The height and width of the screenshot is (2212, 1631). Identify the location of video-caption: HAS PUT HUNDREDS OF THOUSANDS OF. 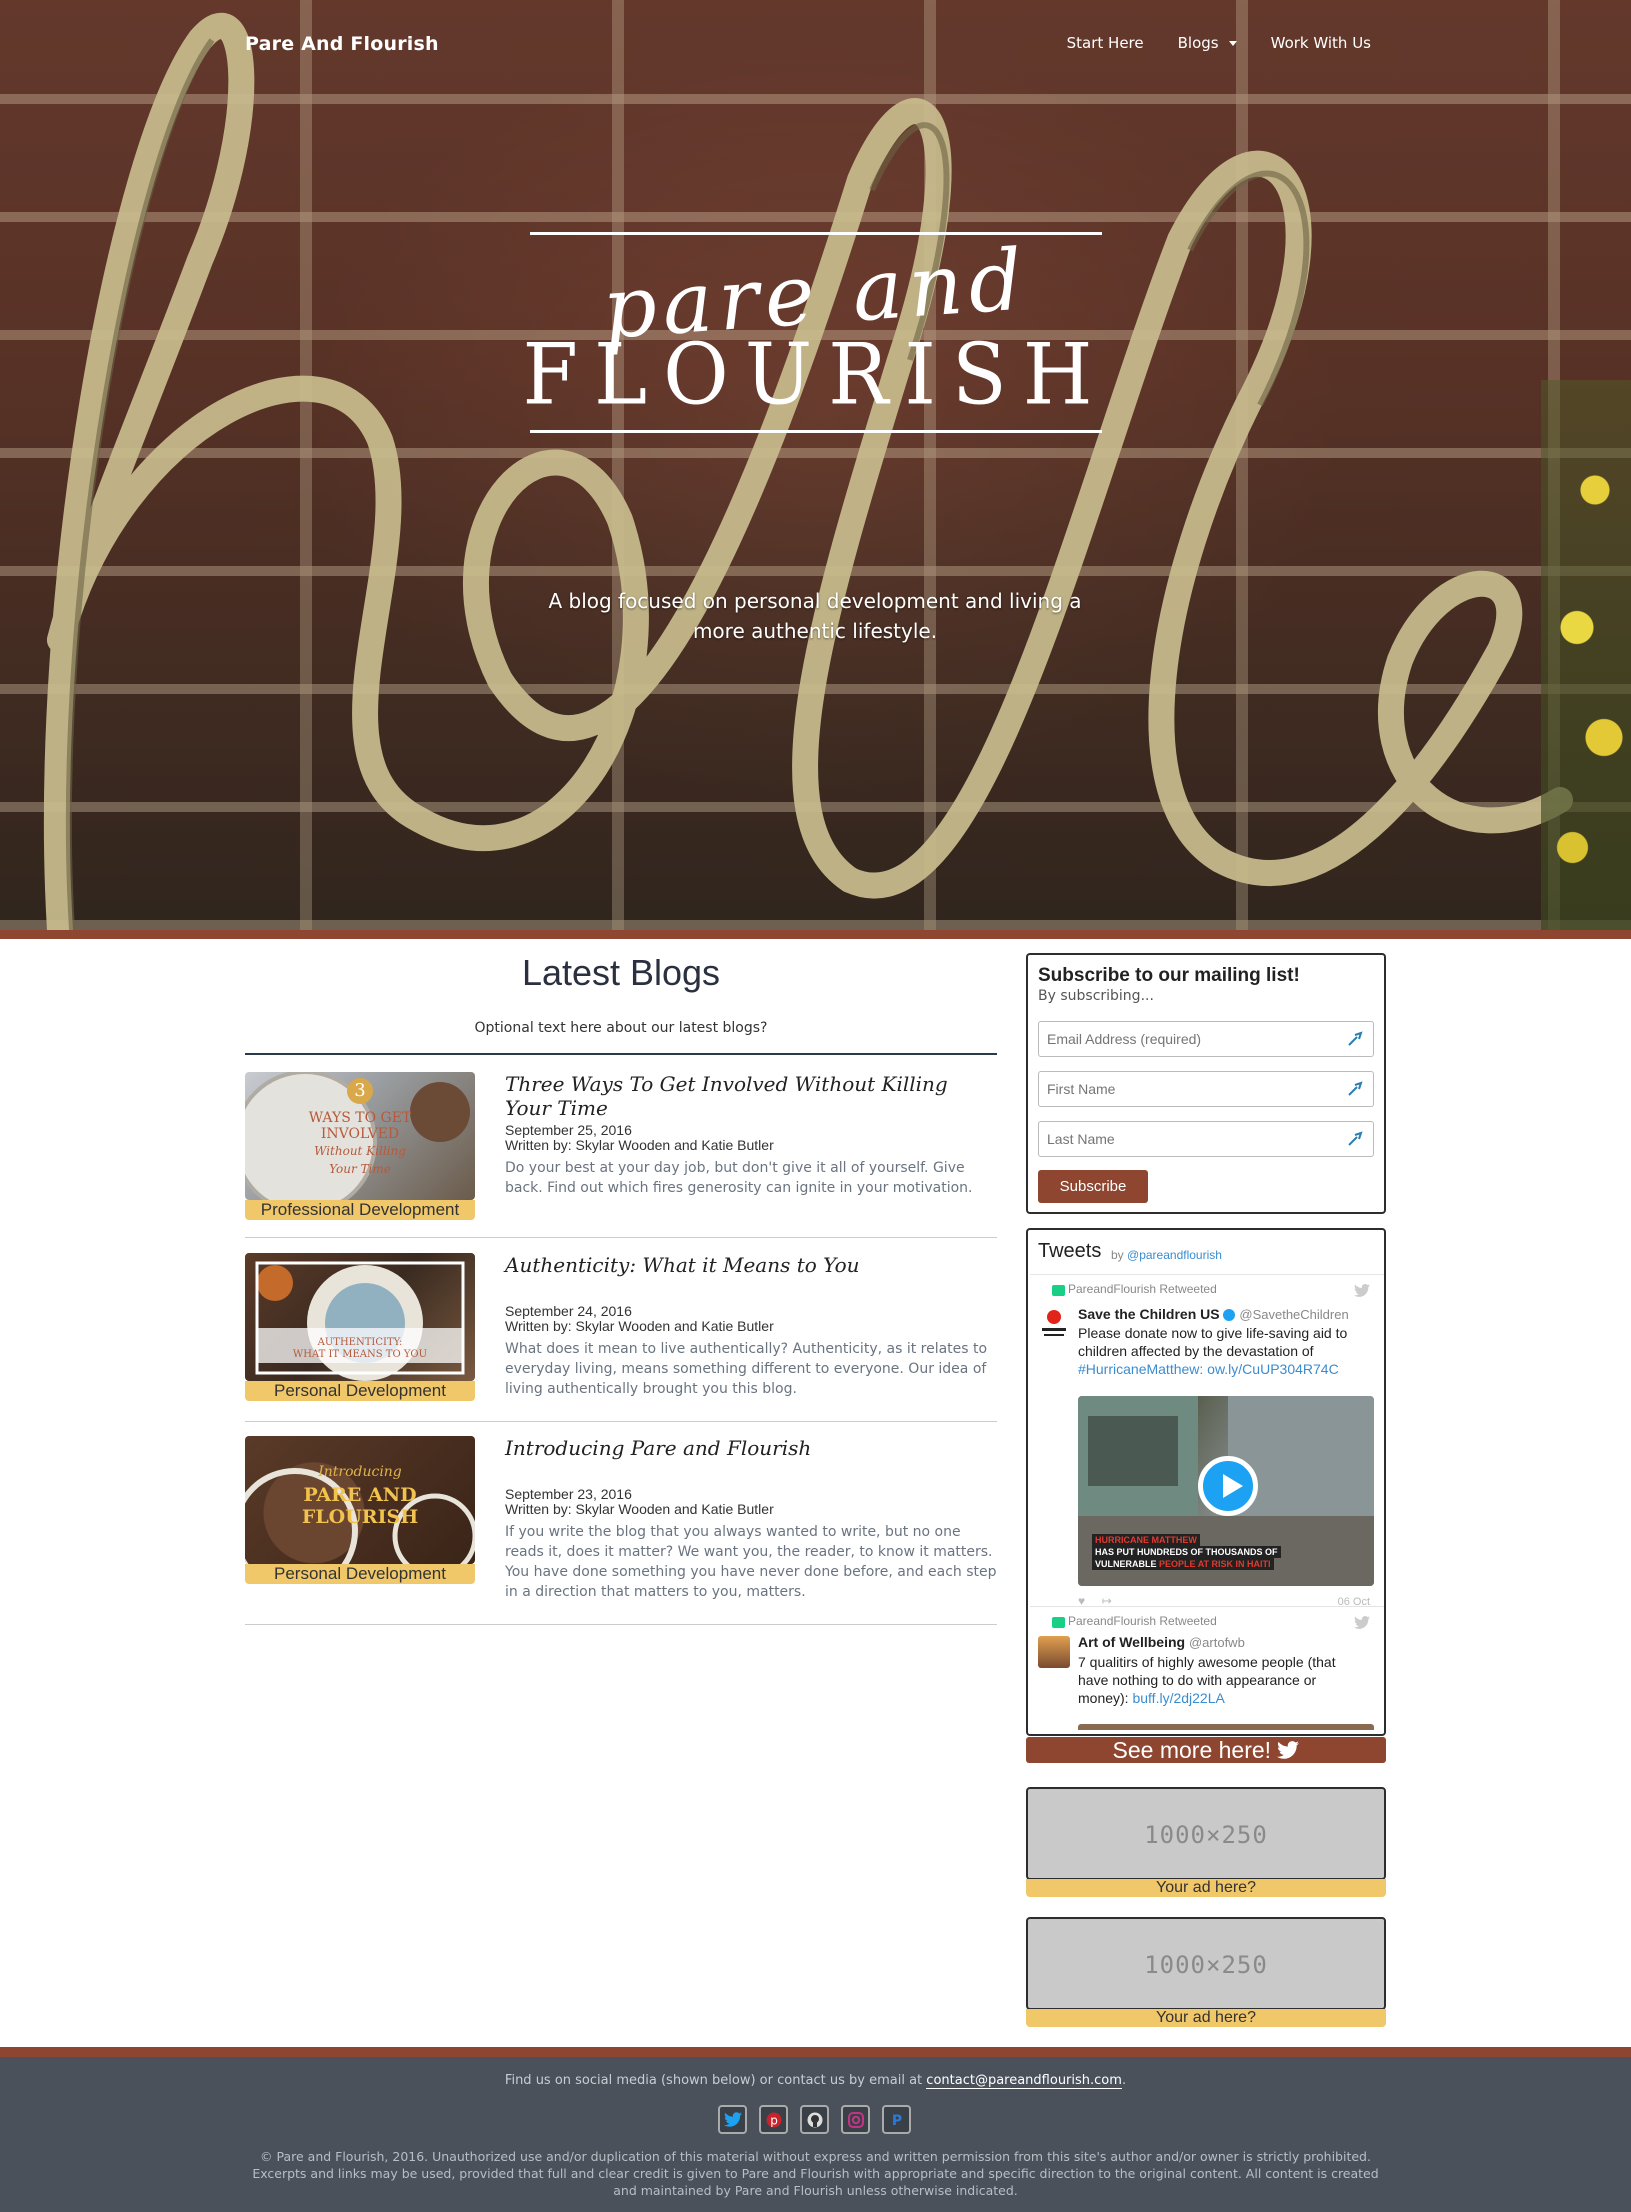
(1186, 1552).